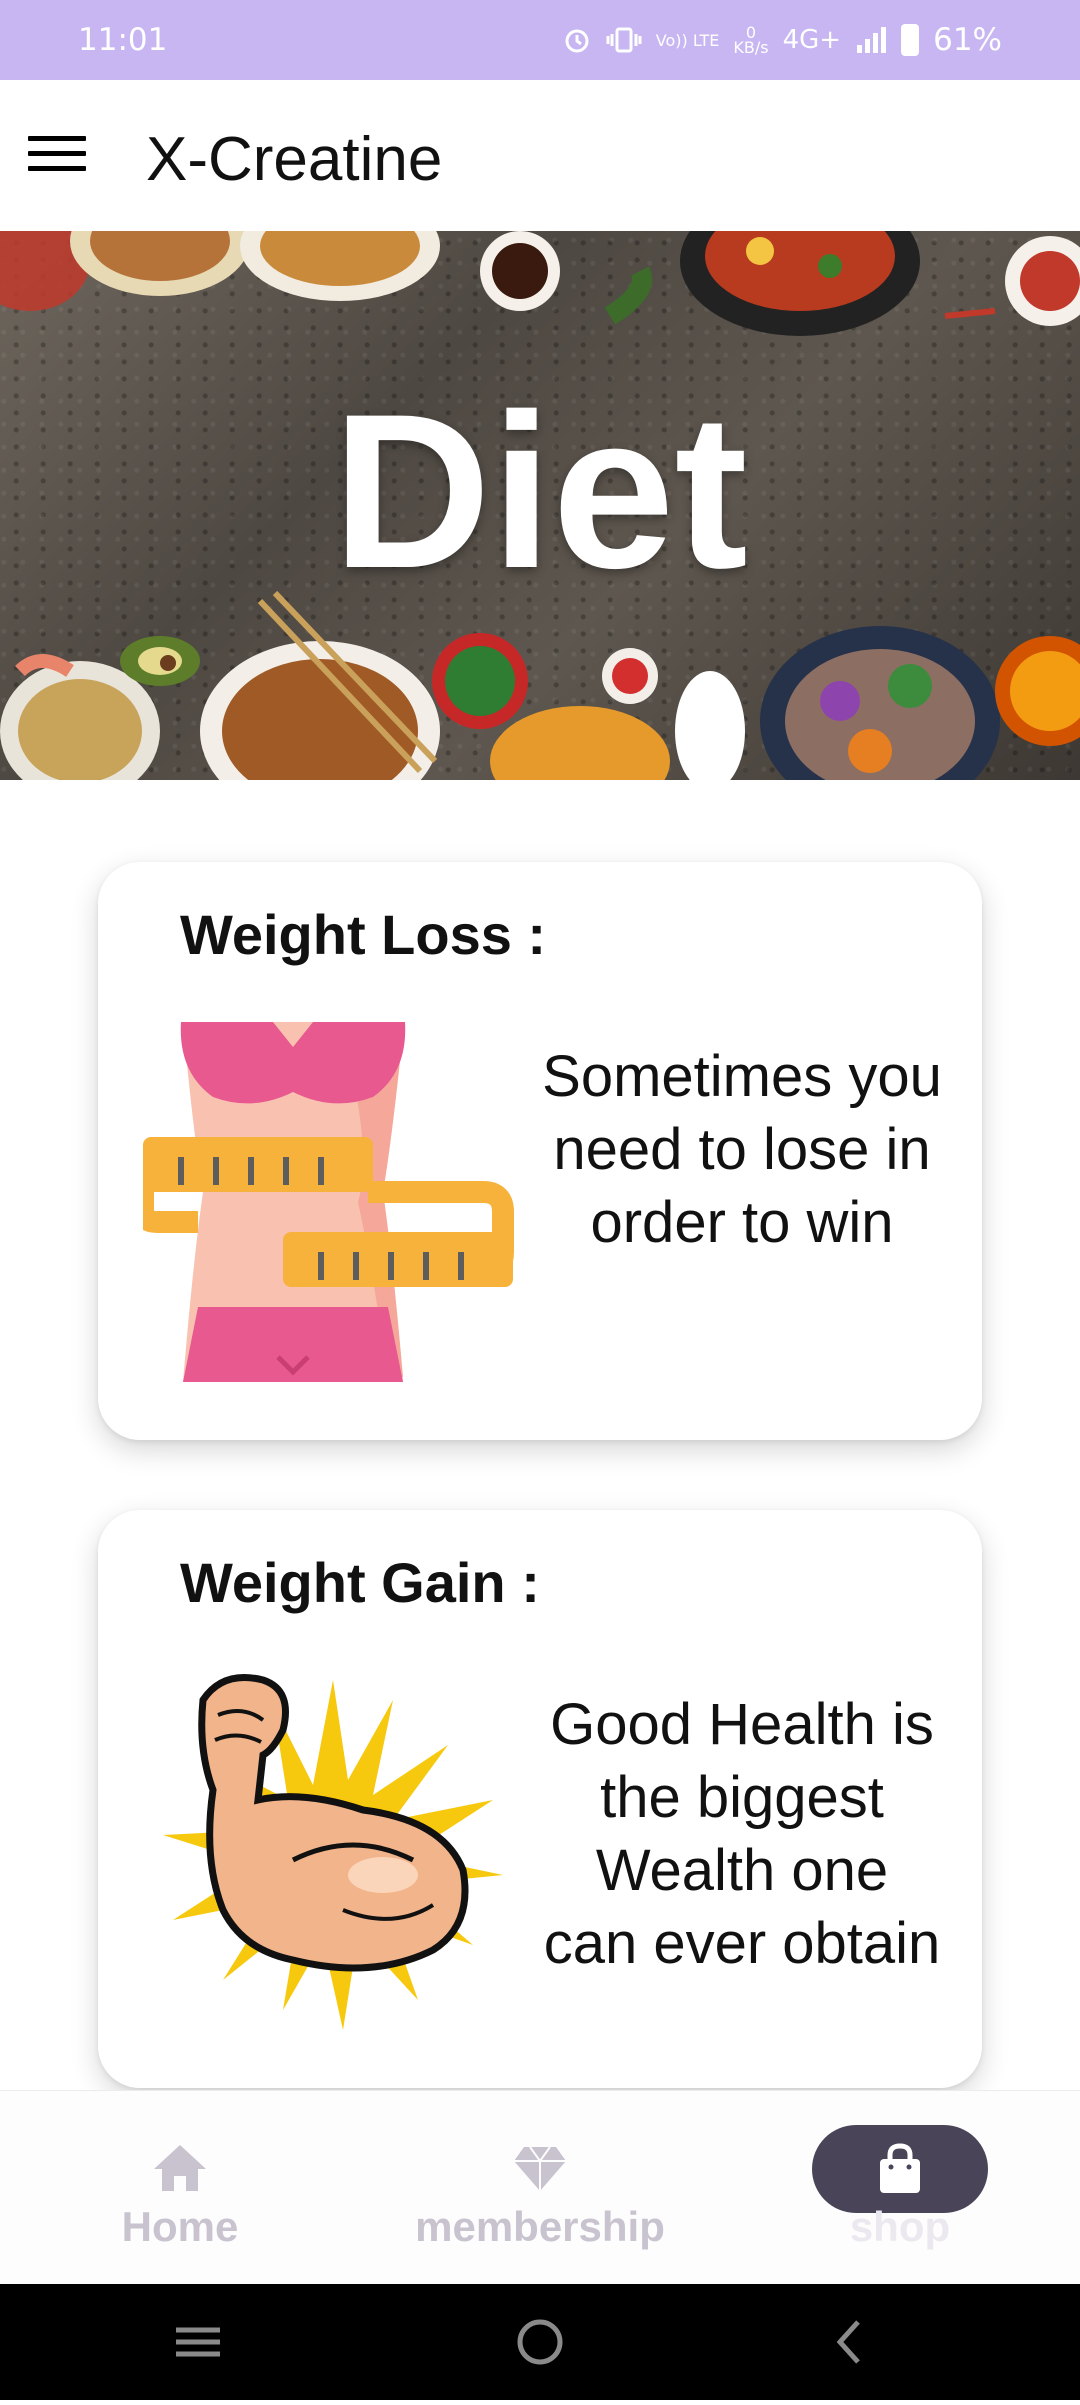 The height and width of the screenshot is (2405, 1080). I want to click on vibrate-icon, so click(624, 40).